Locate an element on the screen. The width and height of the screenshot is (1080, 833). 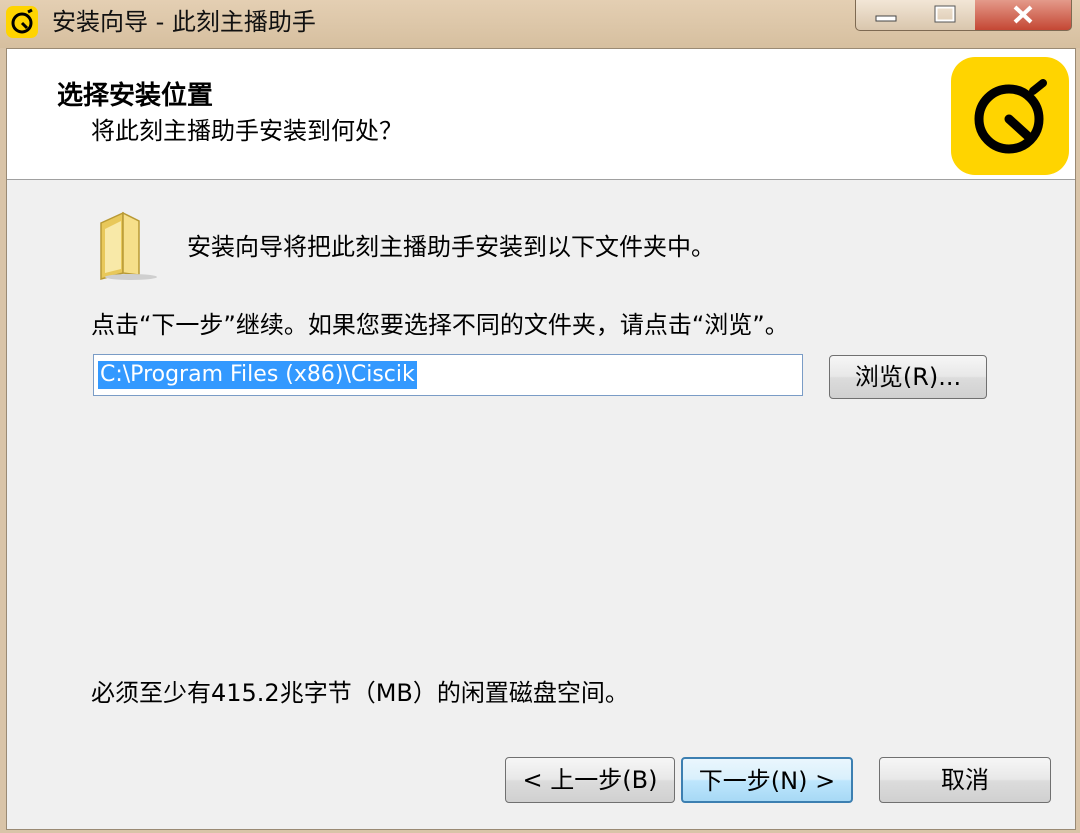
title-bar: 安装向导 - 此刻主播助手 is located at coordinates (540, 24).